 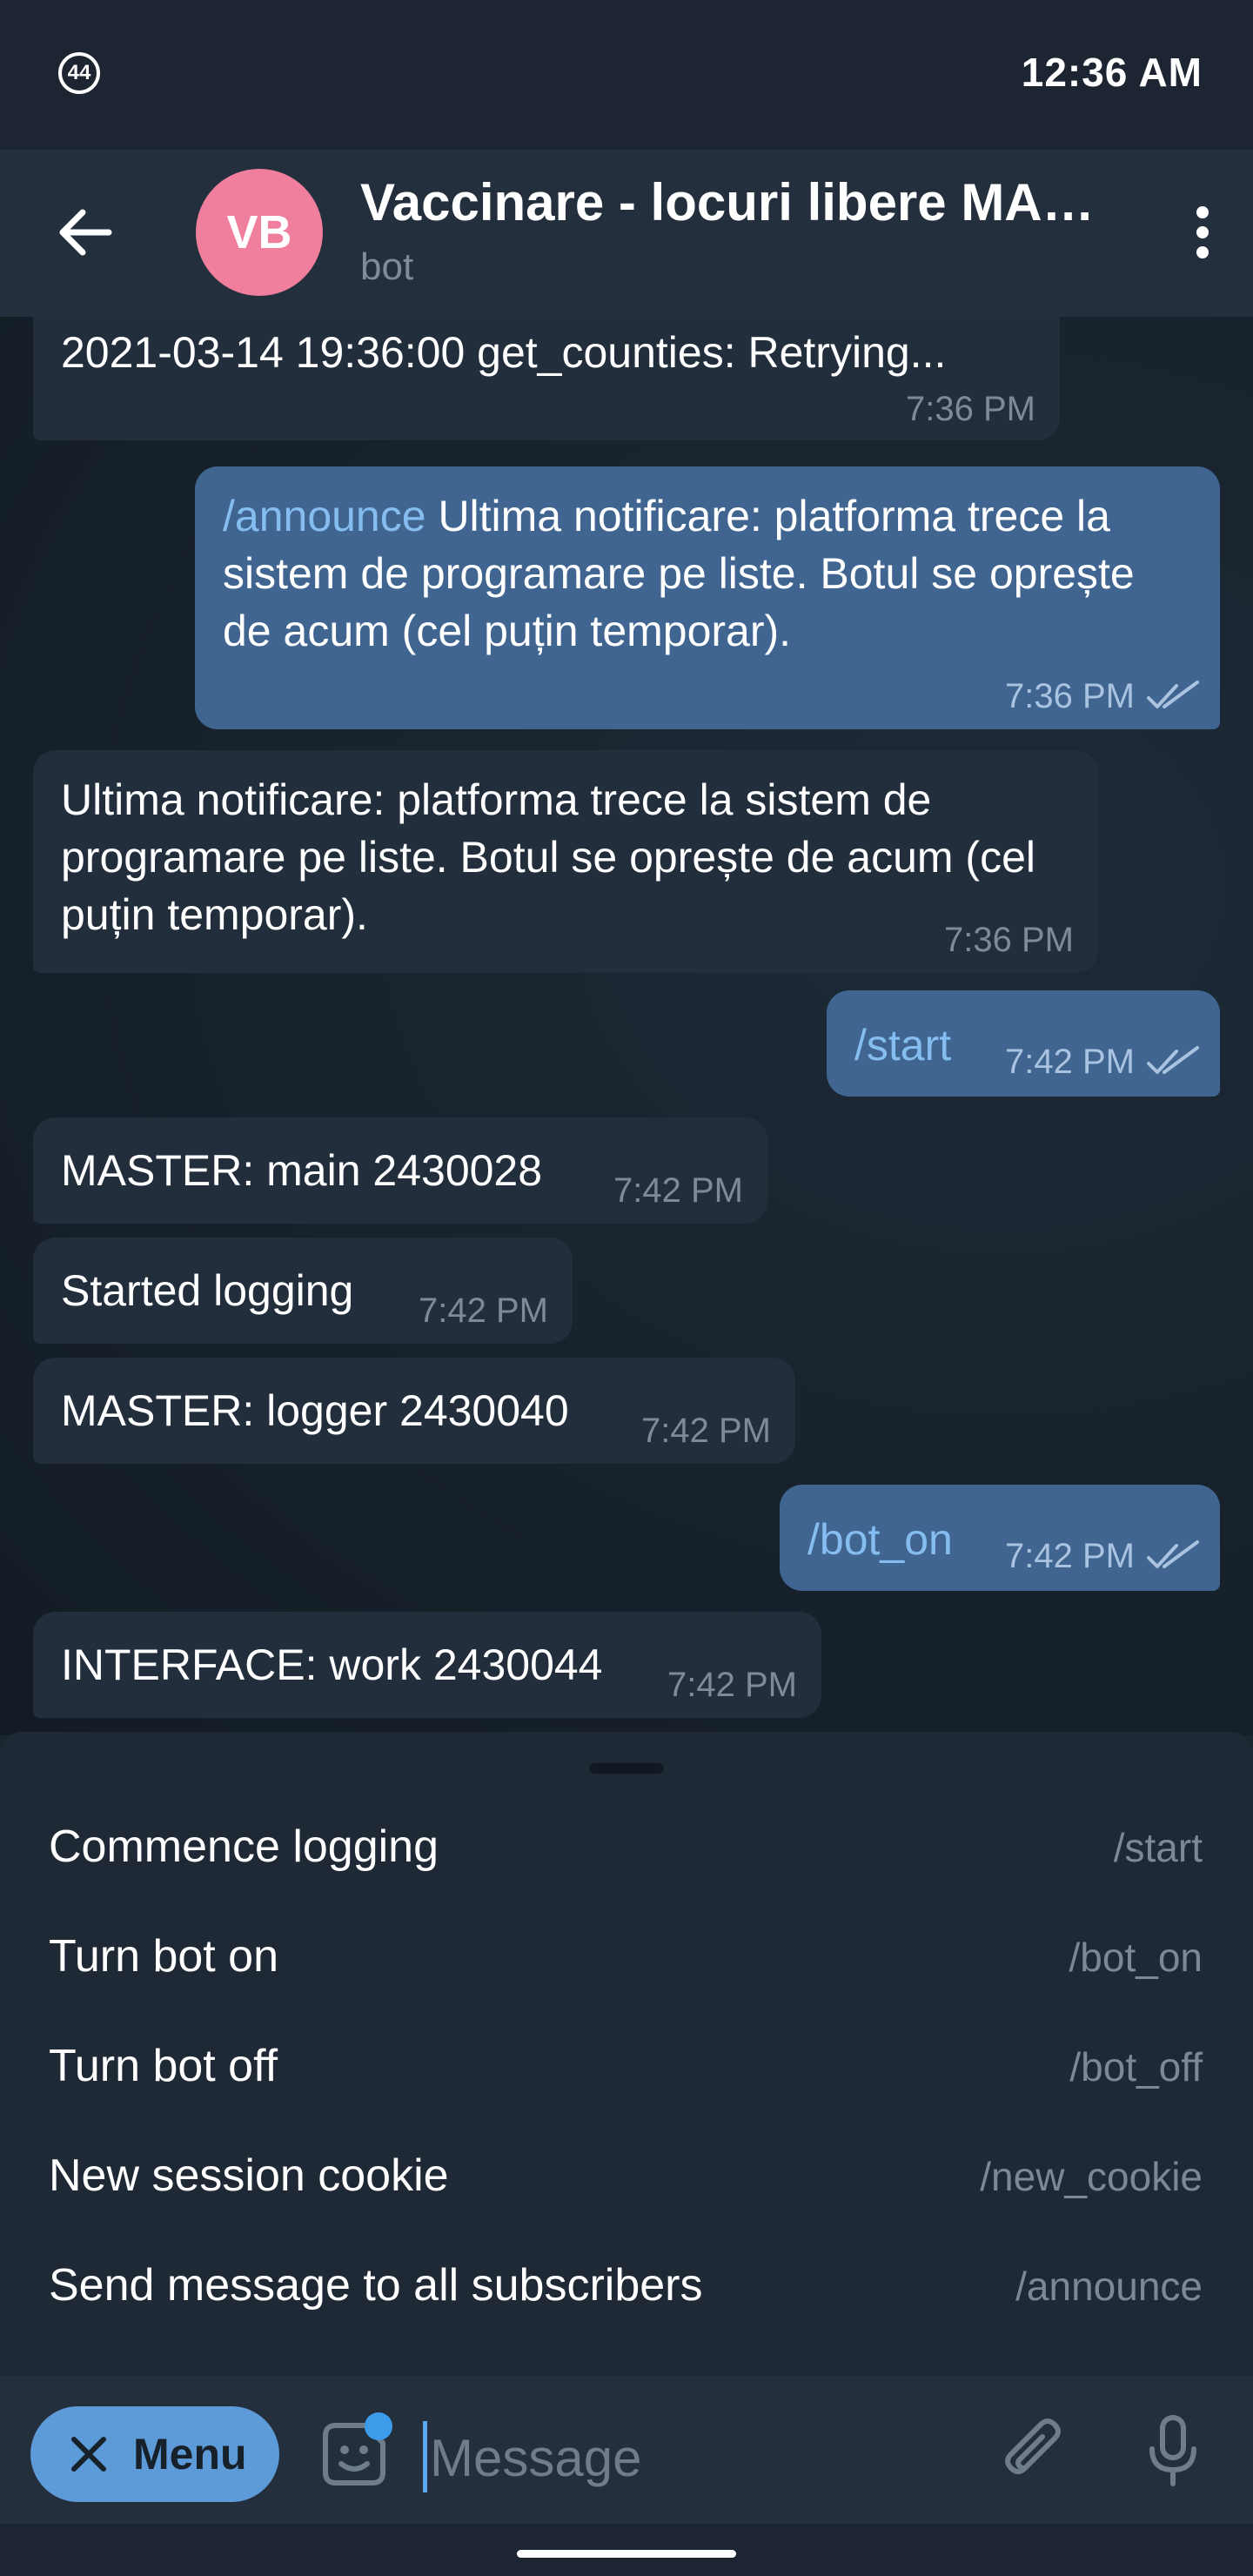 What do you see at coordinates (880, 1540) in the screenshot?
I see `command-link: /bot_on` at bounding box center [880, 1540].